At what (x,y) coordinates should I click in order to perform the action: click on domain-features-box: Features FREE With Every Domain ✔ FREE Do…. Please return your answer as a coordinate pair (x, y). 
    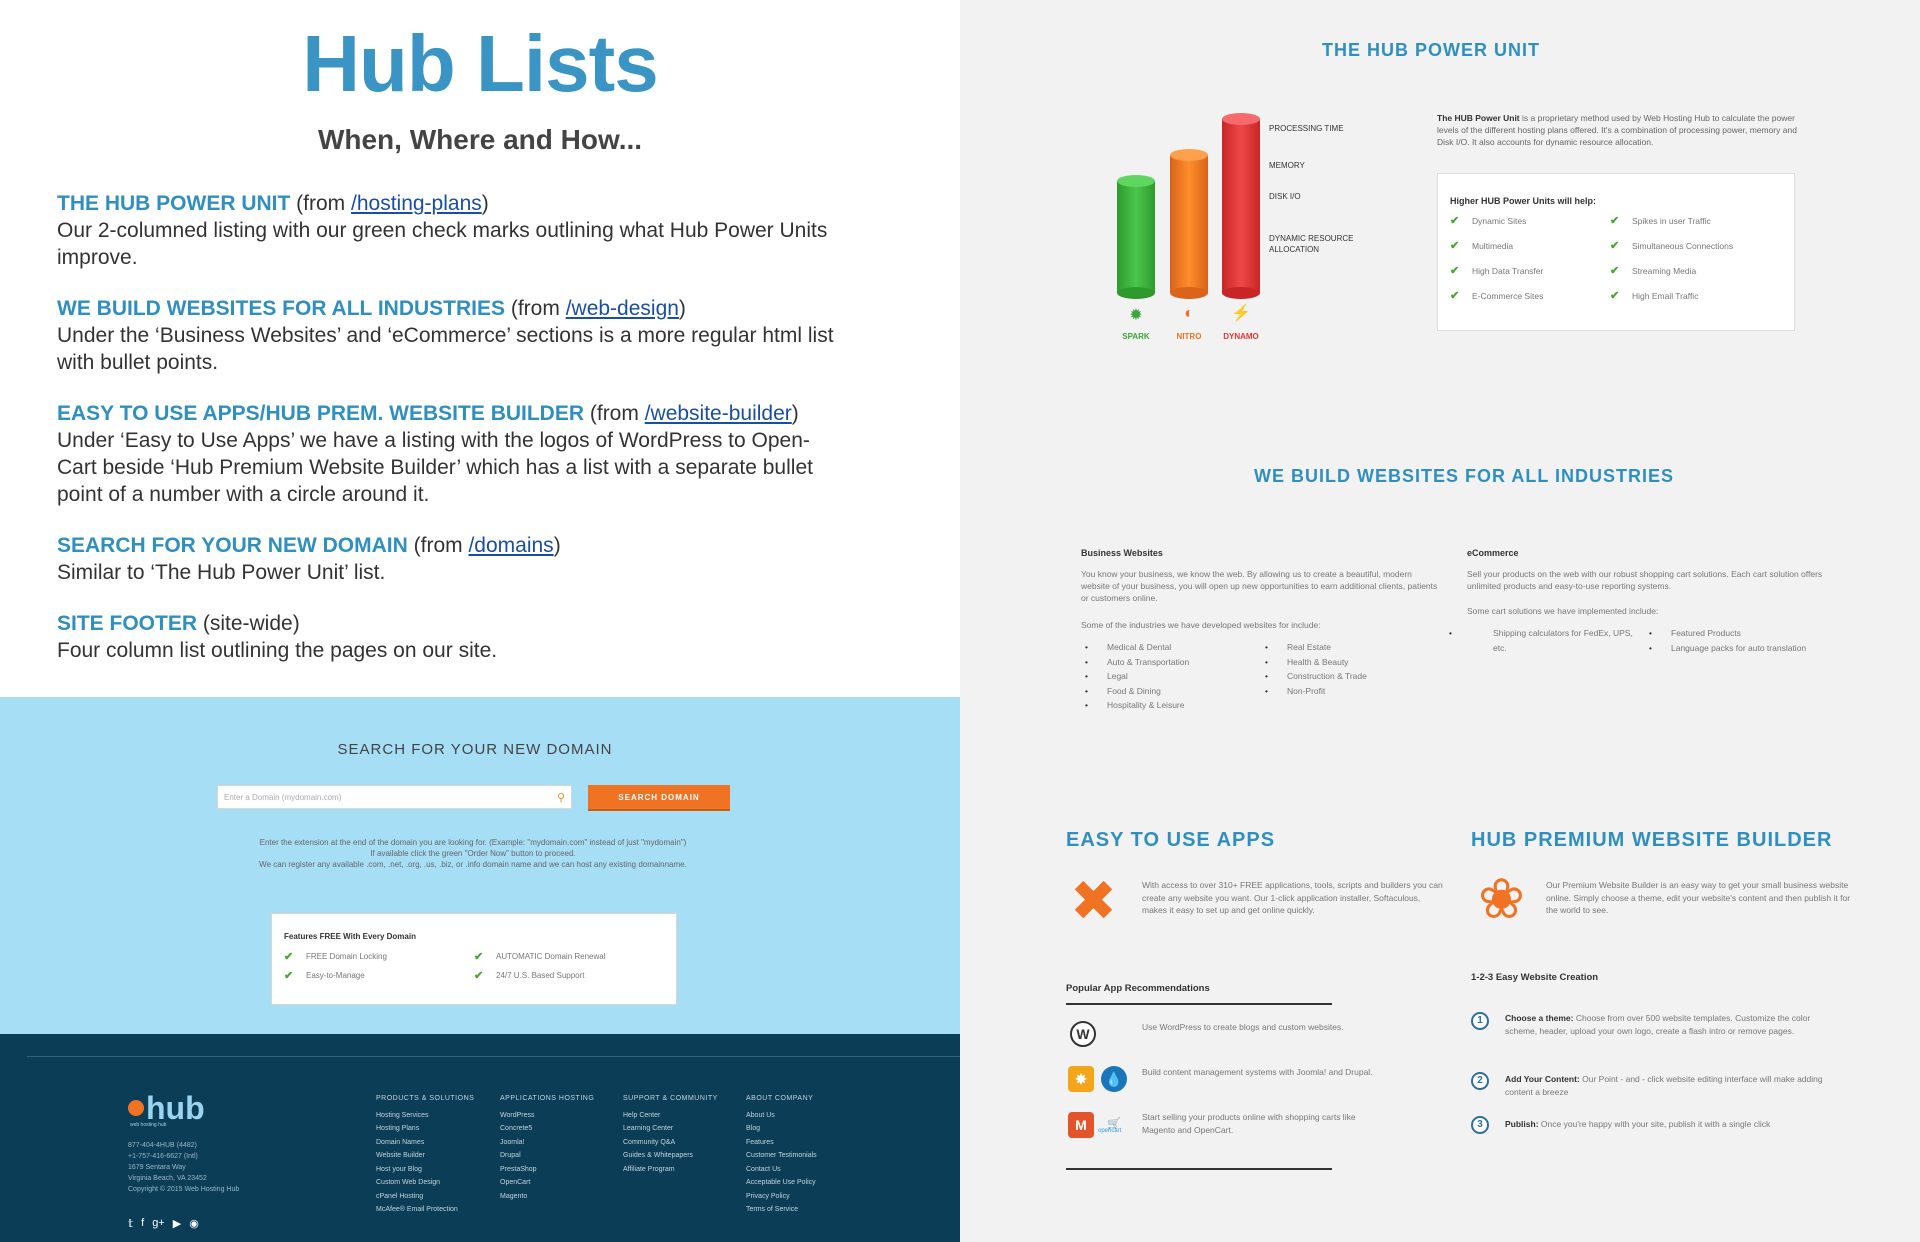
    Looking at the image, I should click on (474, 959).